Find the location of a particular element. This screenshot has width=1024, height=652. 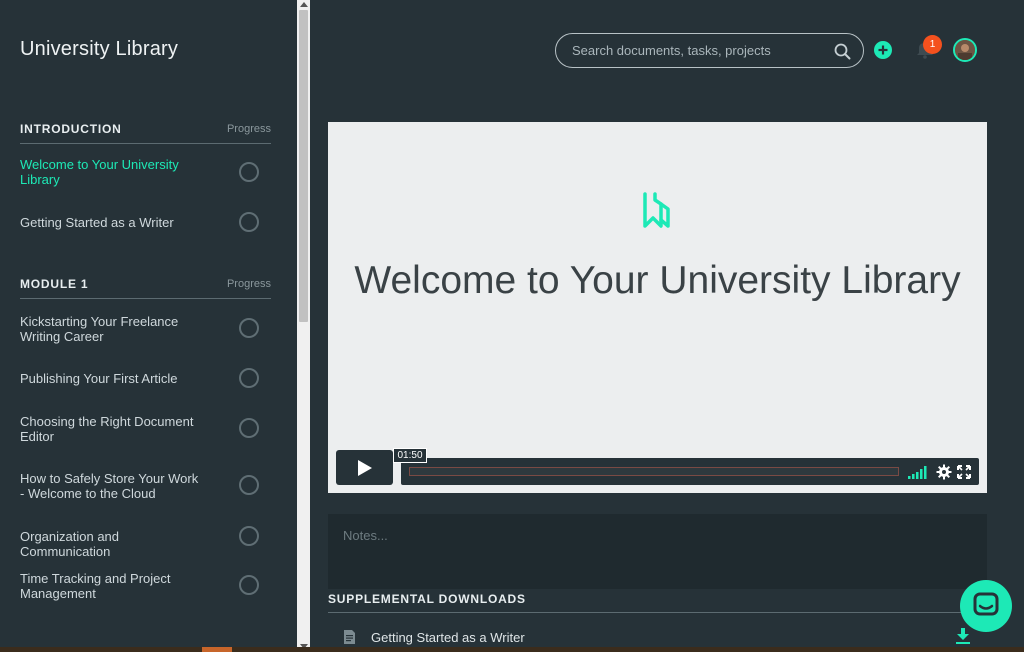

lesson-label: Publishing Your First Article is located at coordinates (99, 378).